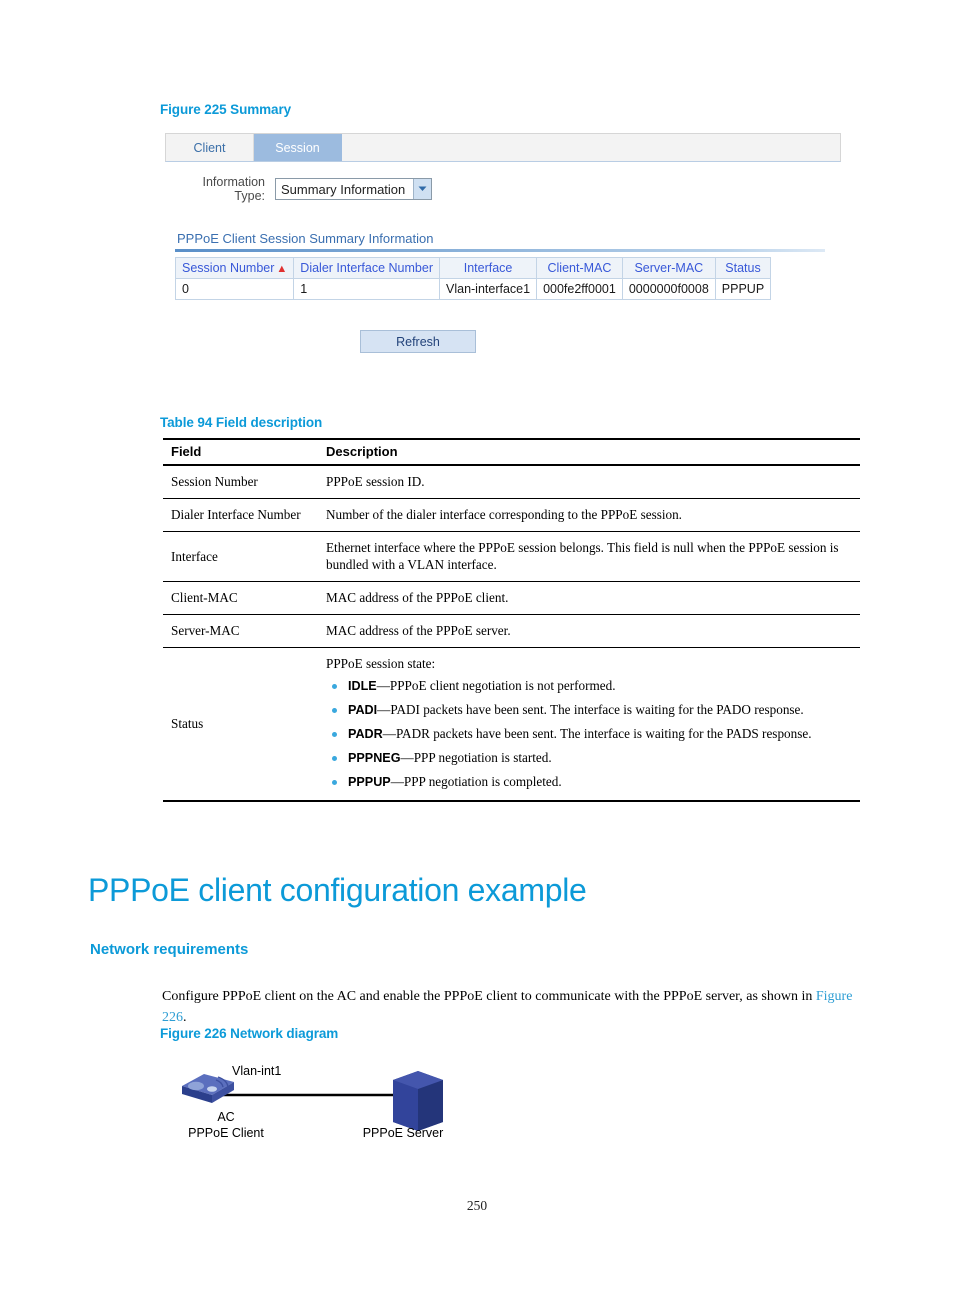 The width and height of the screenshot is (954, 1296). What do you see at coordinates (381, 663) in the screenshot?
I see `status-intro: PPPoE session state:` at bounding box center [381, 663].